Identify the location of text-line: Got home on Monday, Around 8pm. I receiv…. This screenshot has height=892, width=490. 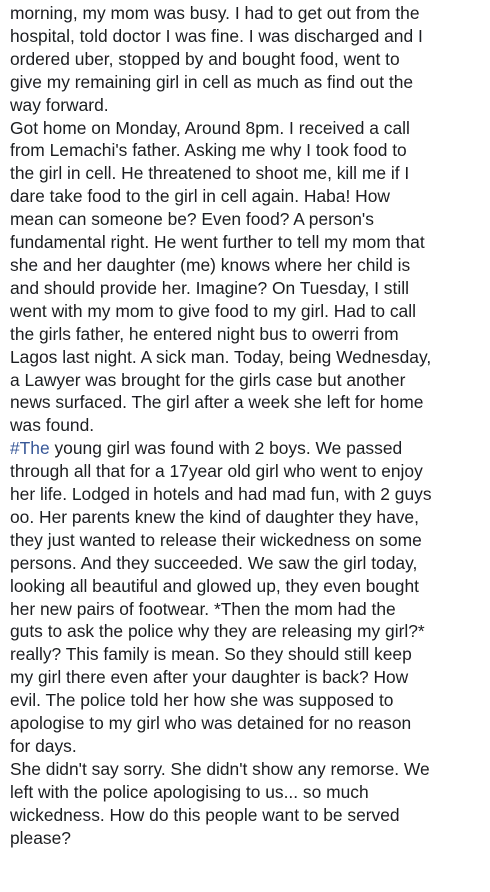
(210, 127).